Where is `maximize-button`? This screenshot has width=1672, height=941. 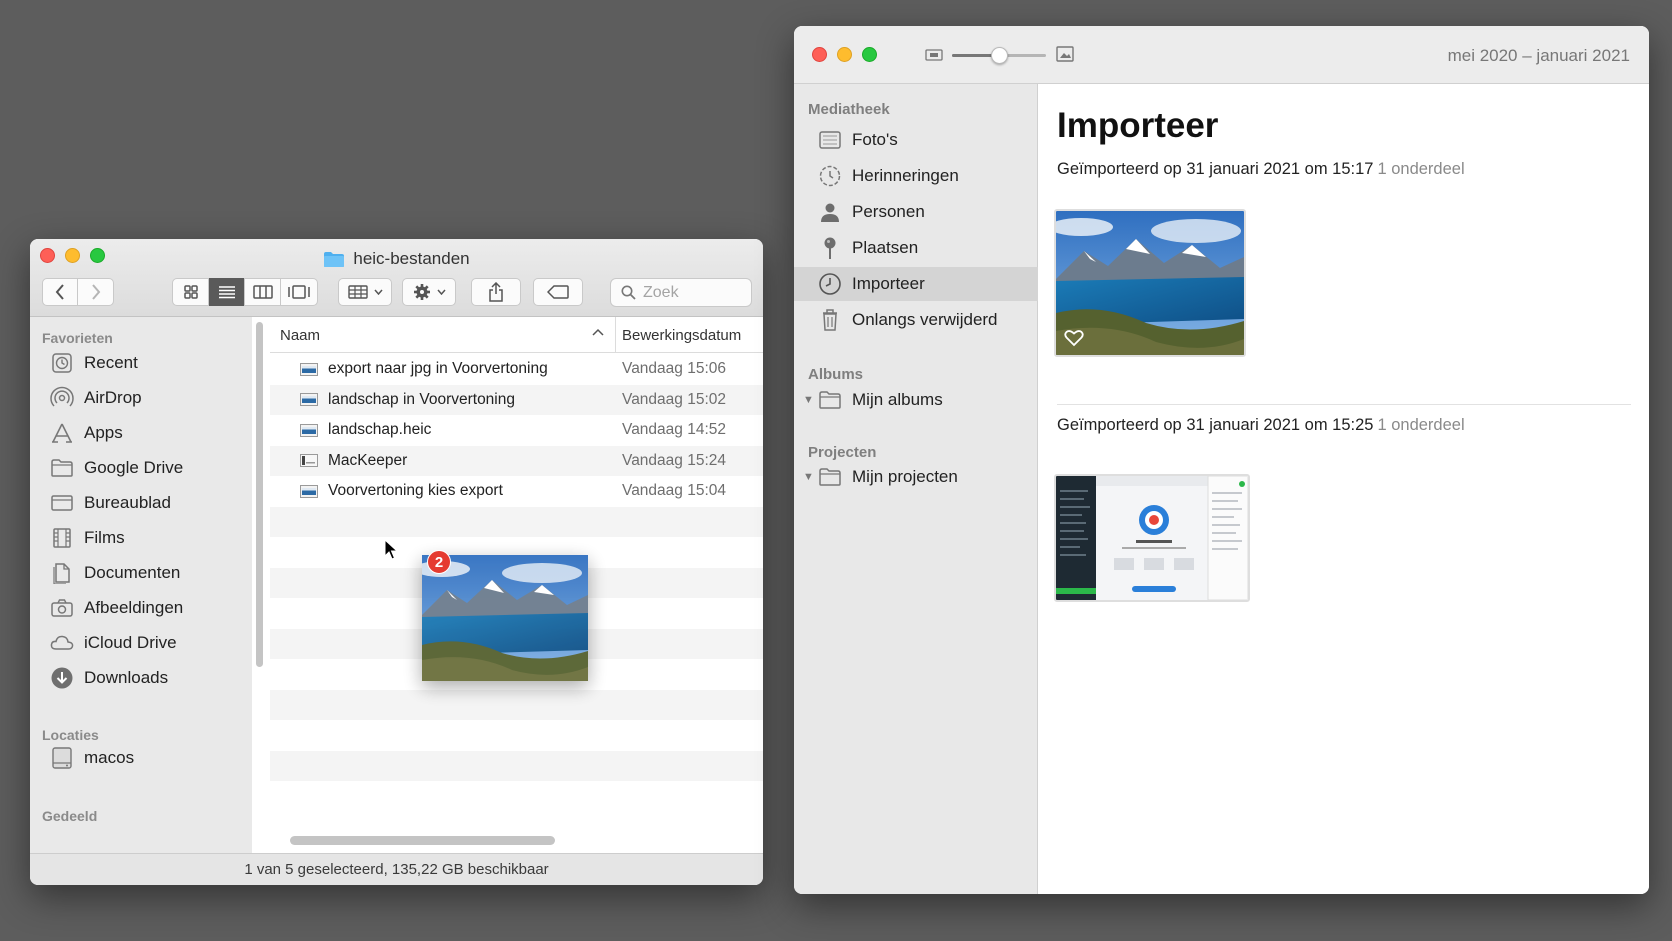 maximize-button is located at coordinates (869, 54).